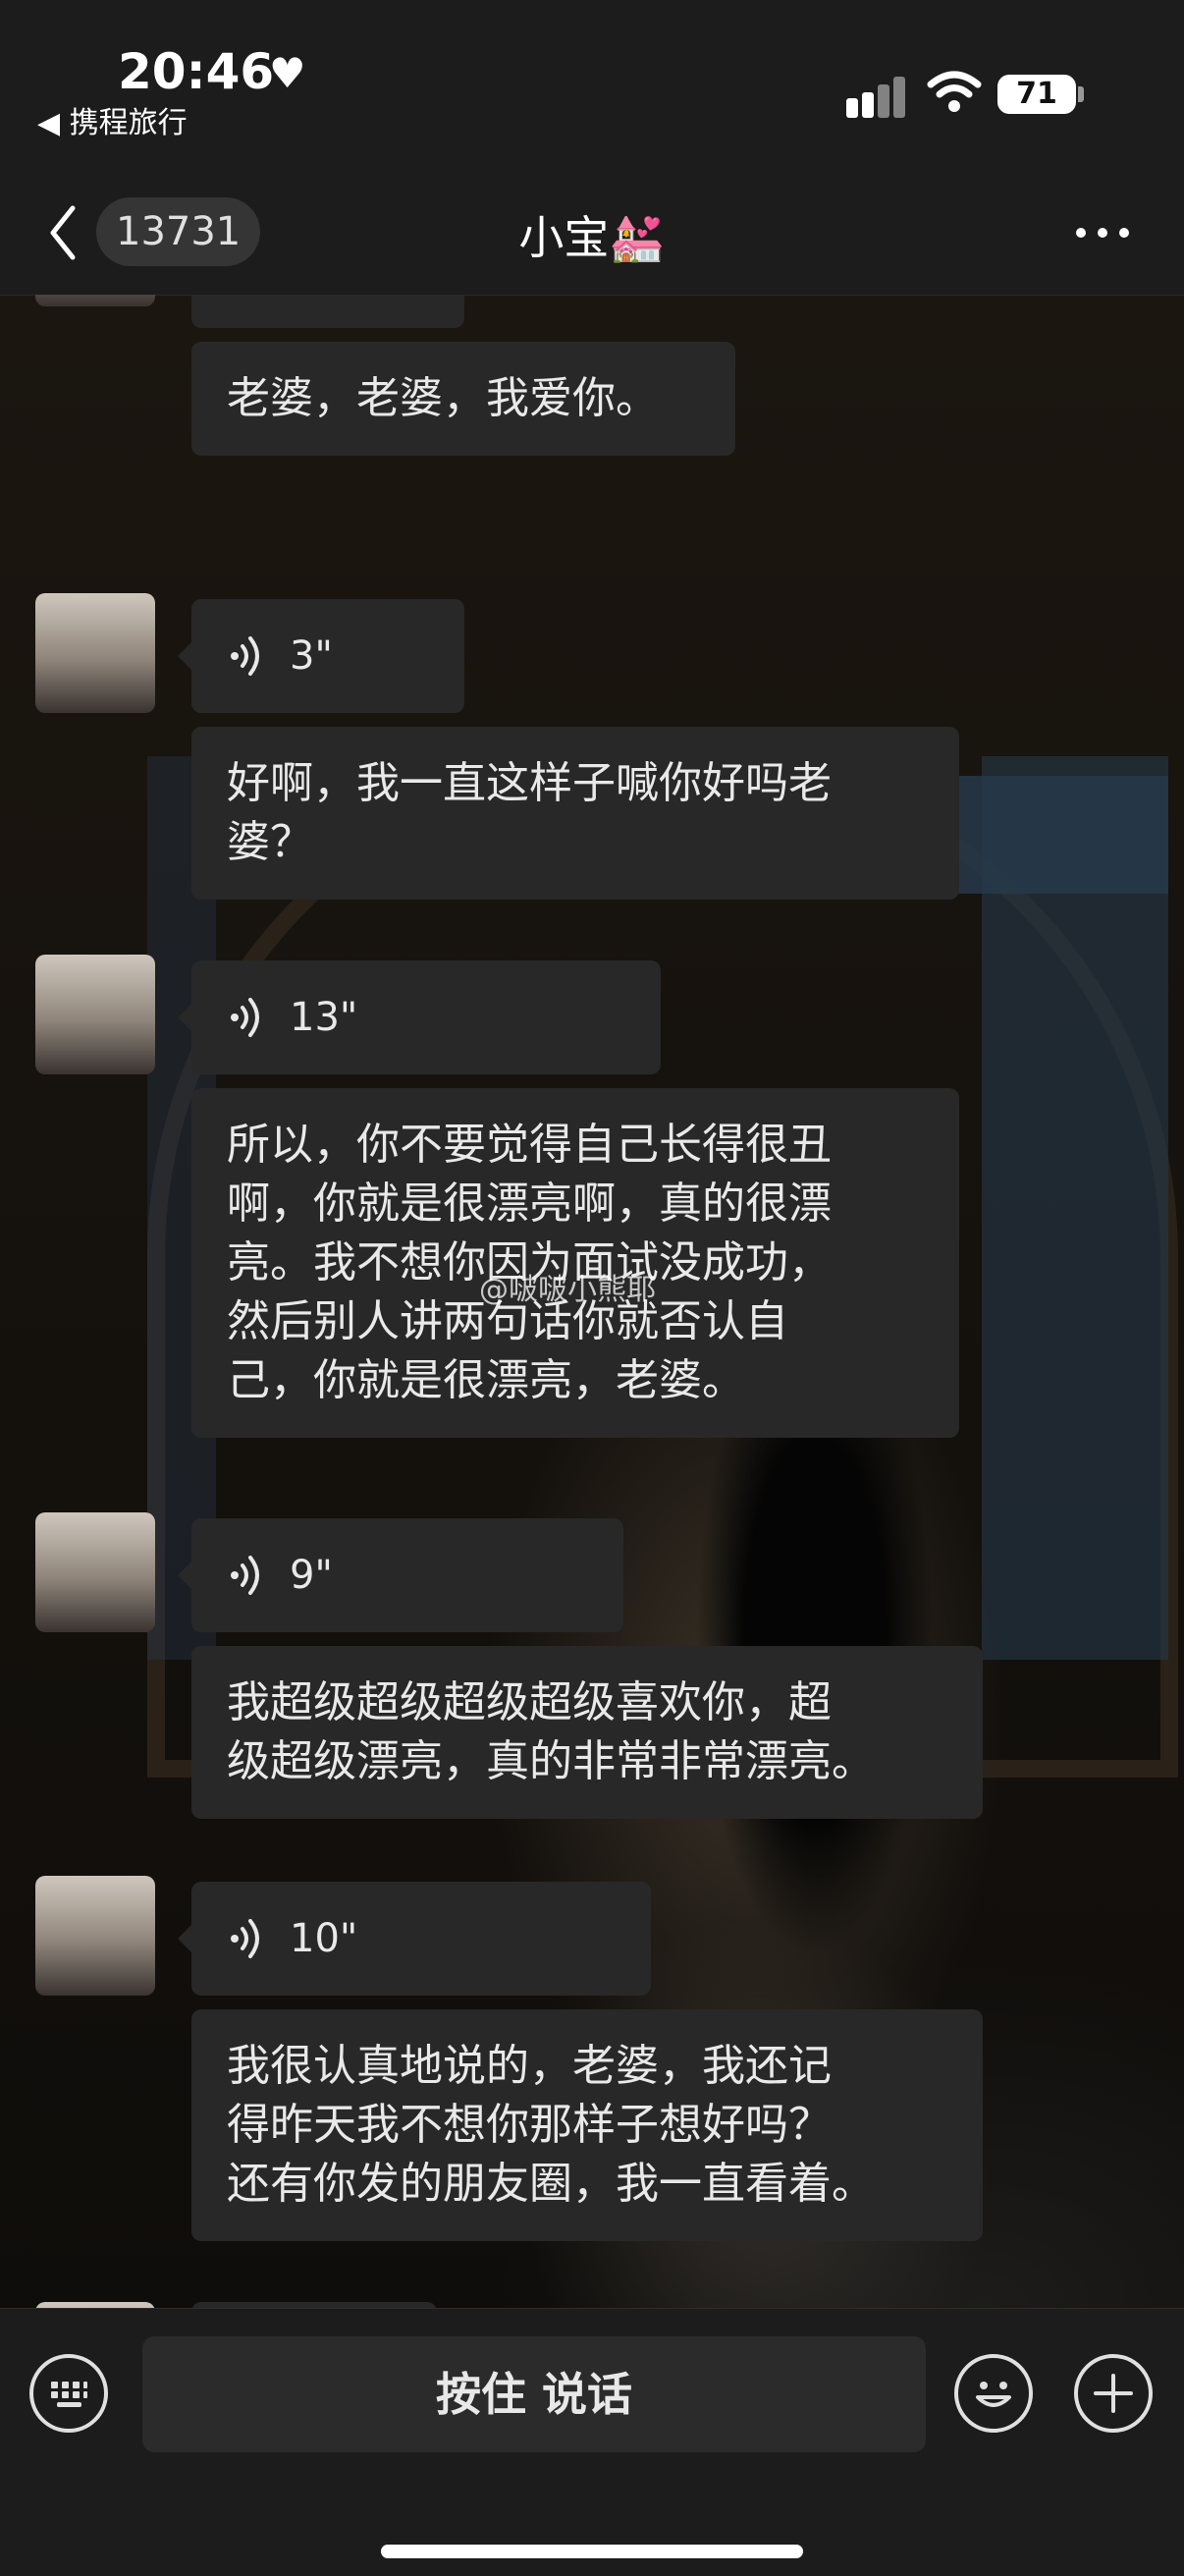 Image resolution: width=1184 pixels, height=2576 pixels. What do you see at coordinates (1081, 94) in the screenshot?
I see `battery-cap` at bounding box center [1081, 94].